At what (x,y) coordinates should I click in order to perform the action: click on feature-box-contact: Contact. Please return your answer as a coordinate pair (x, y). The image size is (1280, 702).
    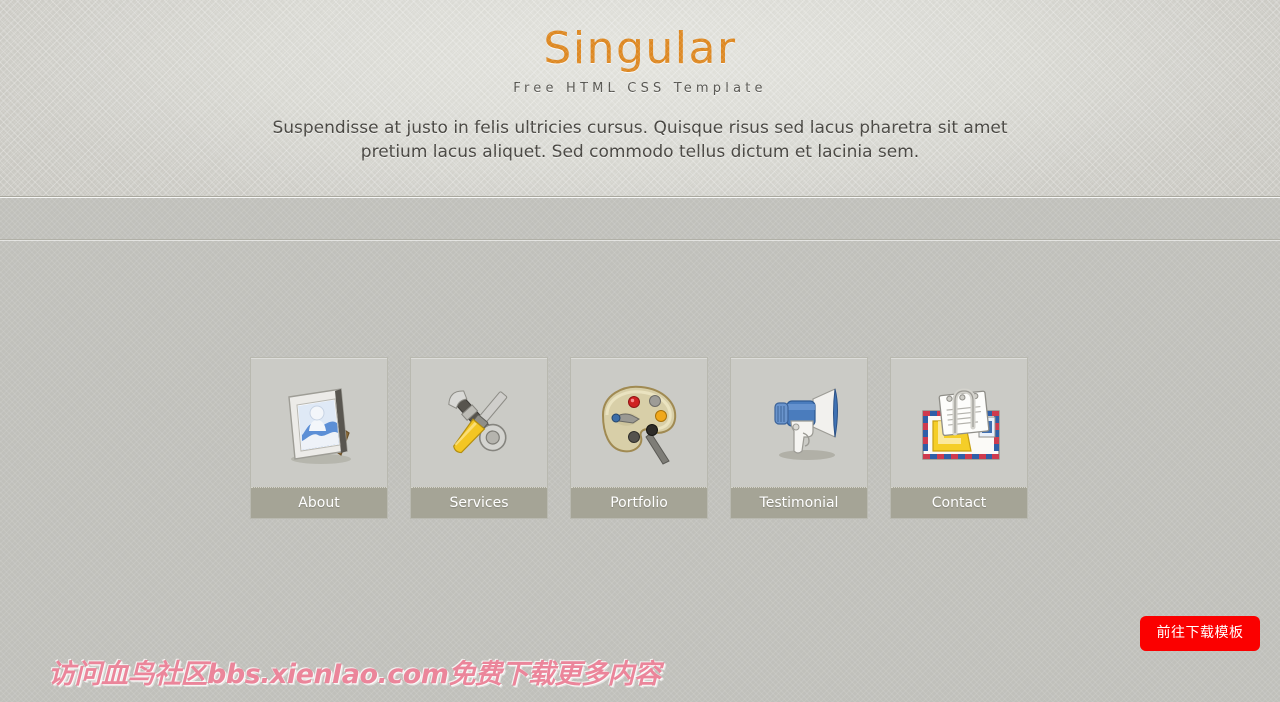
    Looking at the image, I should click on (959, 438).